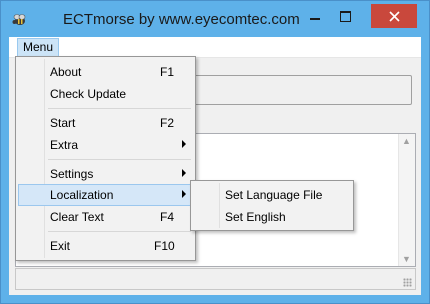 The width and height of the screenshot is (430, 304). What do you see at coordinates (88, 94) in the screenshot?
I see `menu-item-label: Check Update` at bounding box center [88, 94].